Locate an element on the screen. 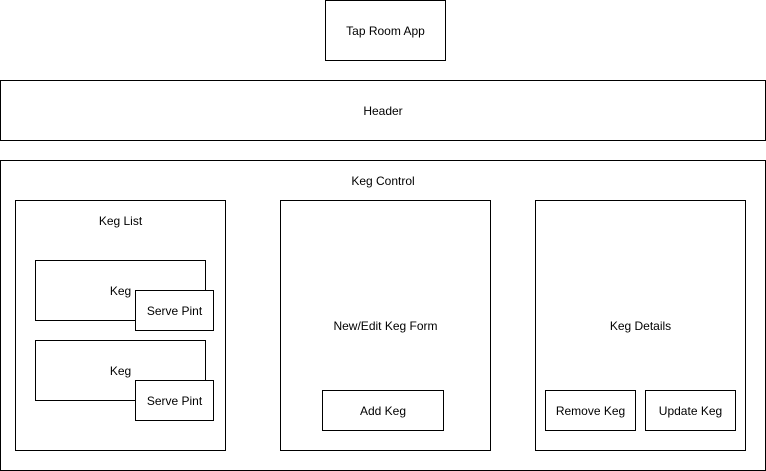 The image size is (766, 471). add-keg-label: Add Keg is located at coordinates (383, 410).